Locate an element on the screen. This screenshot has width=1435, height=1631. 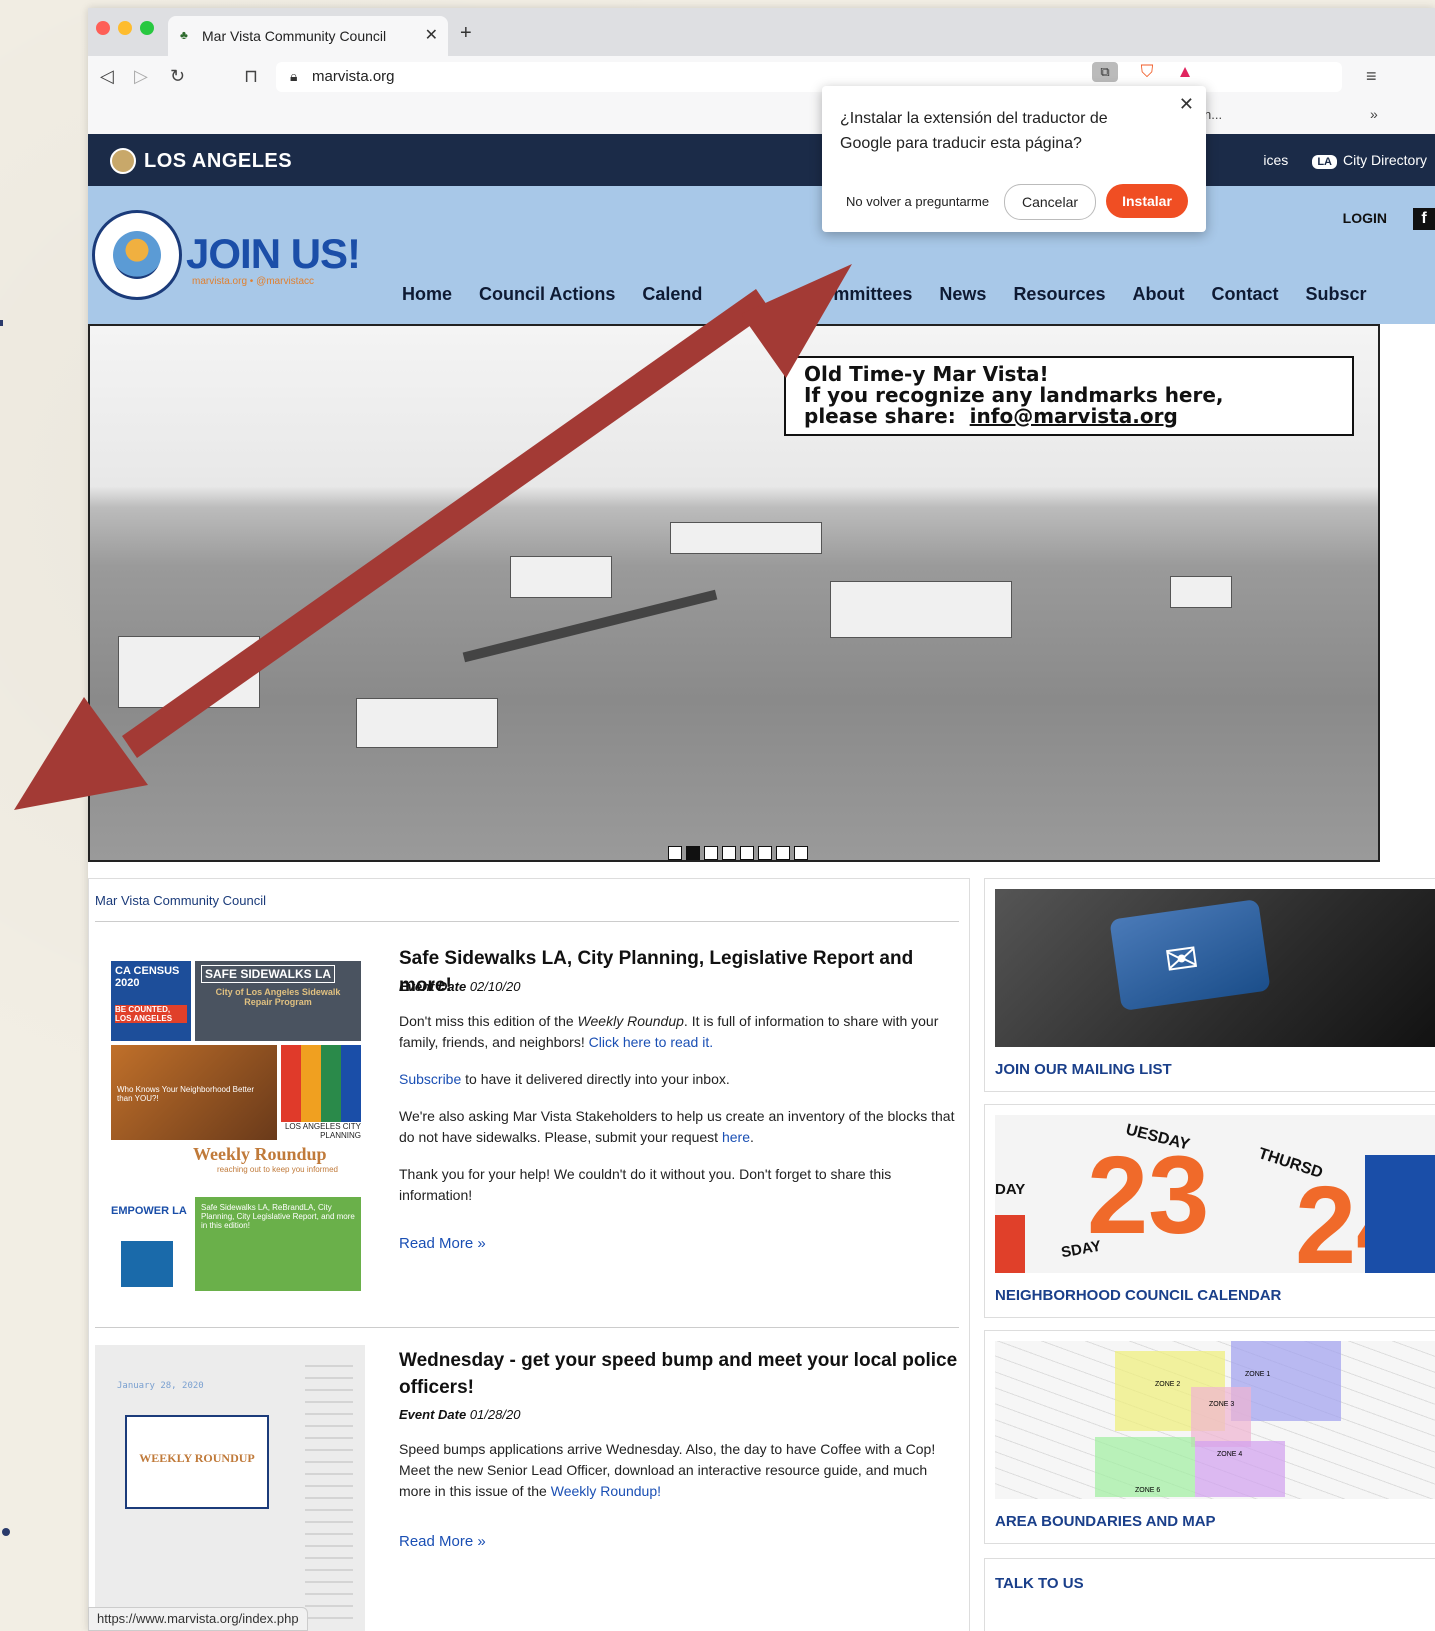
mar-vista-seal-logo is located at coordinates (137, 255).